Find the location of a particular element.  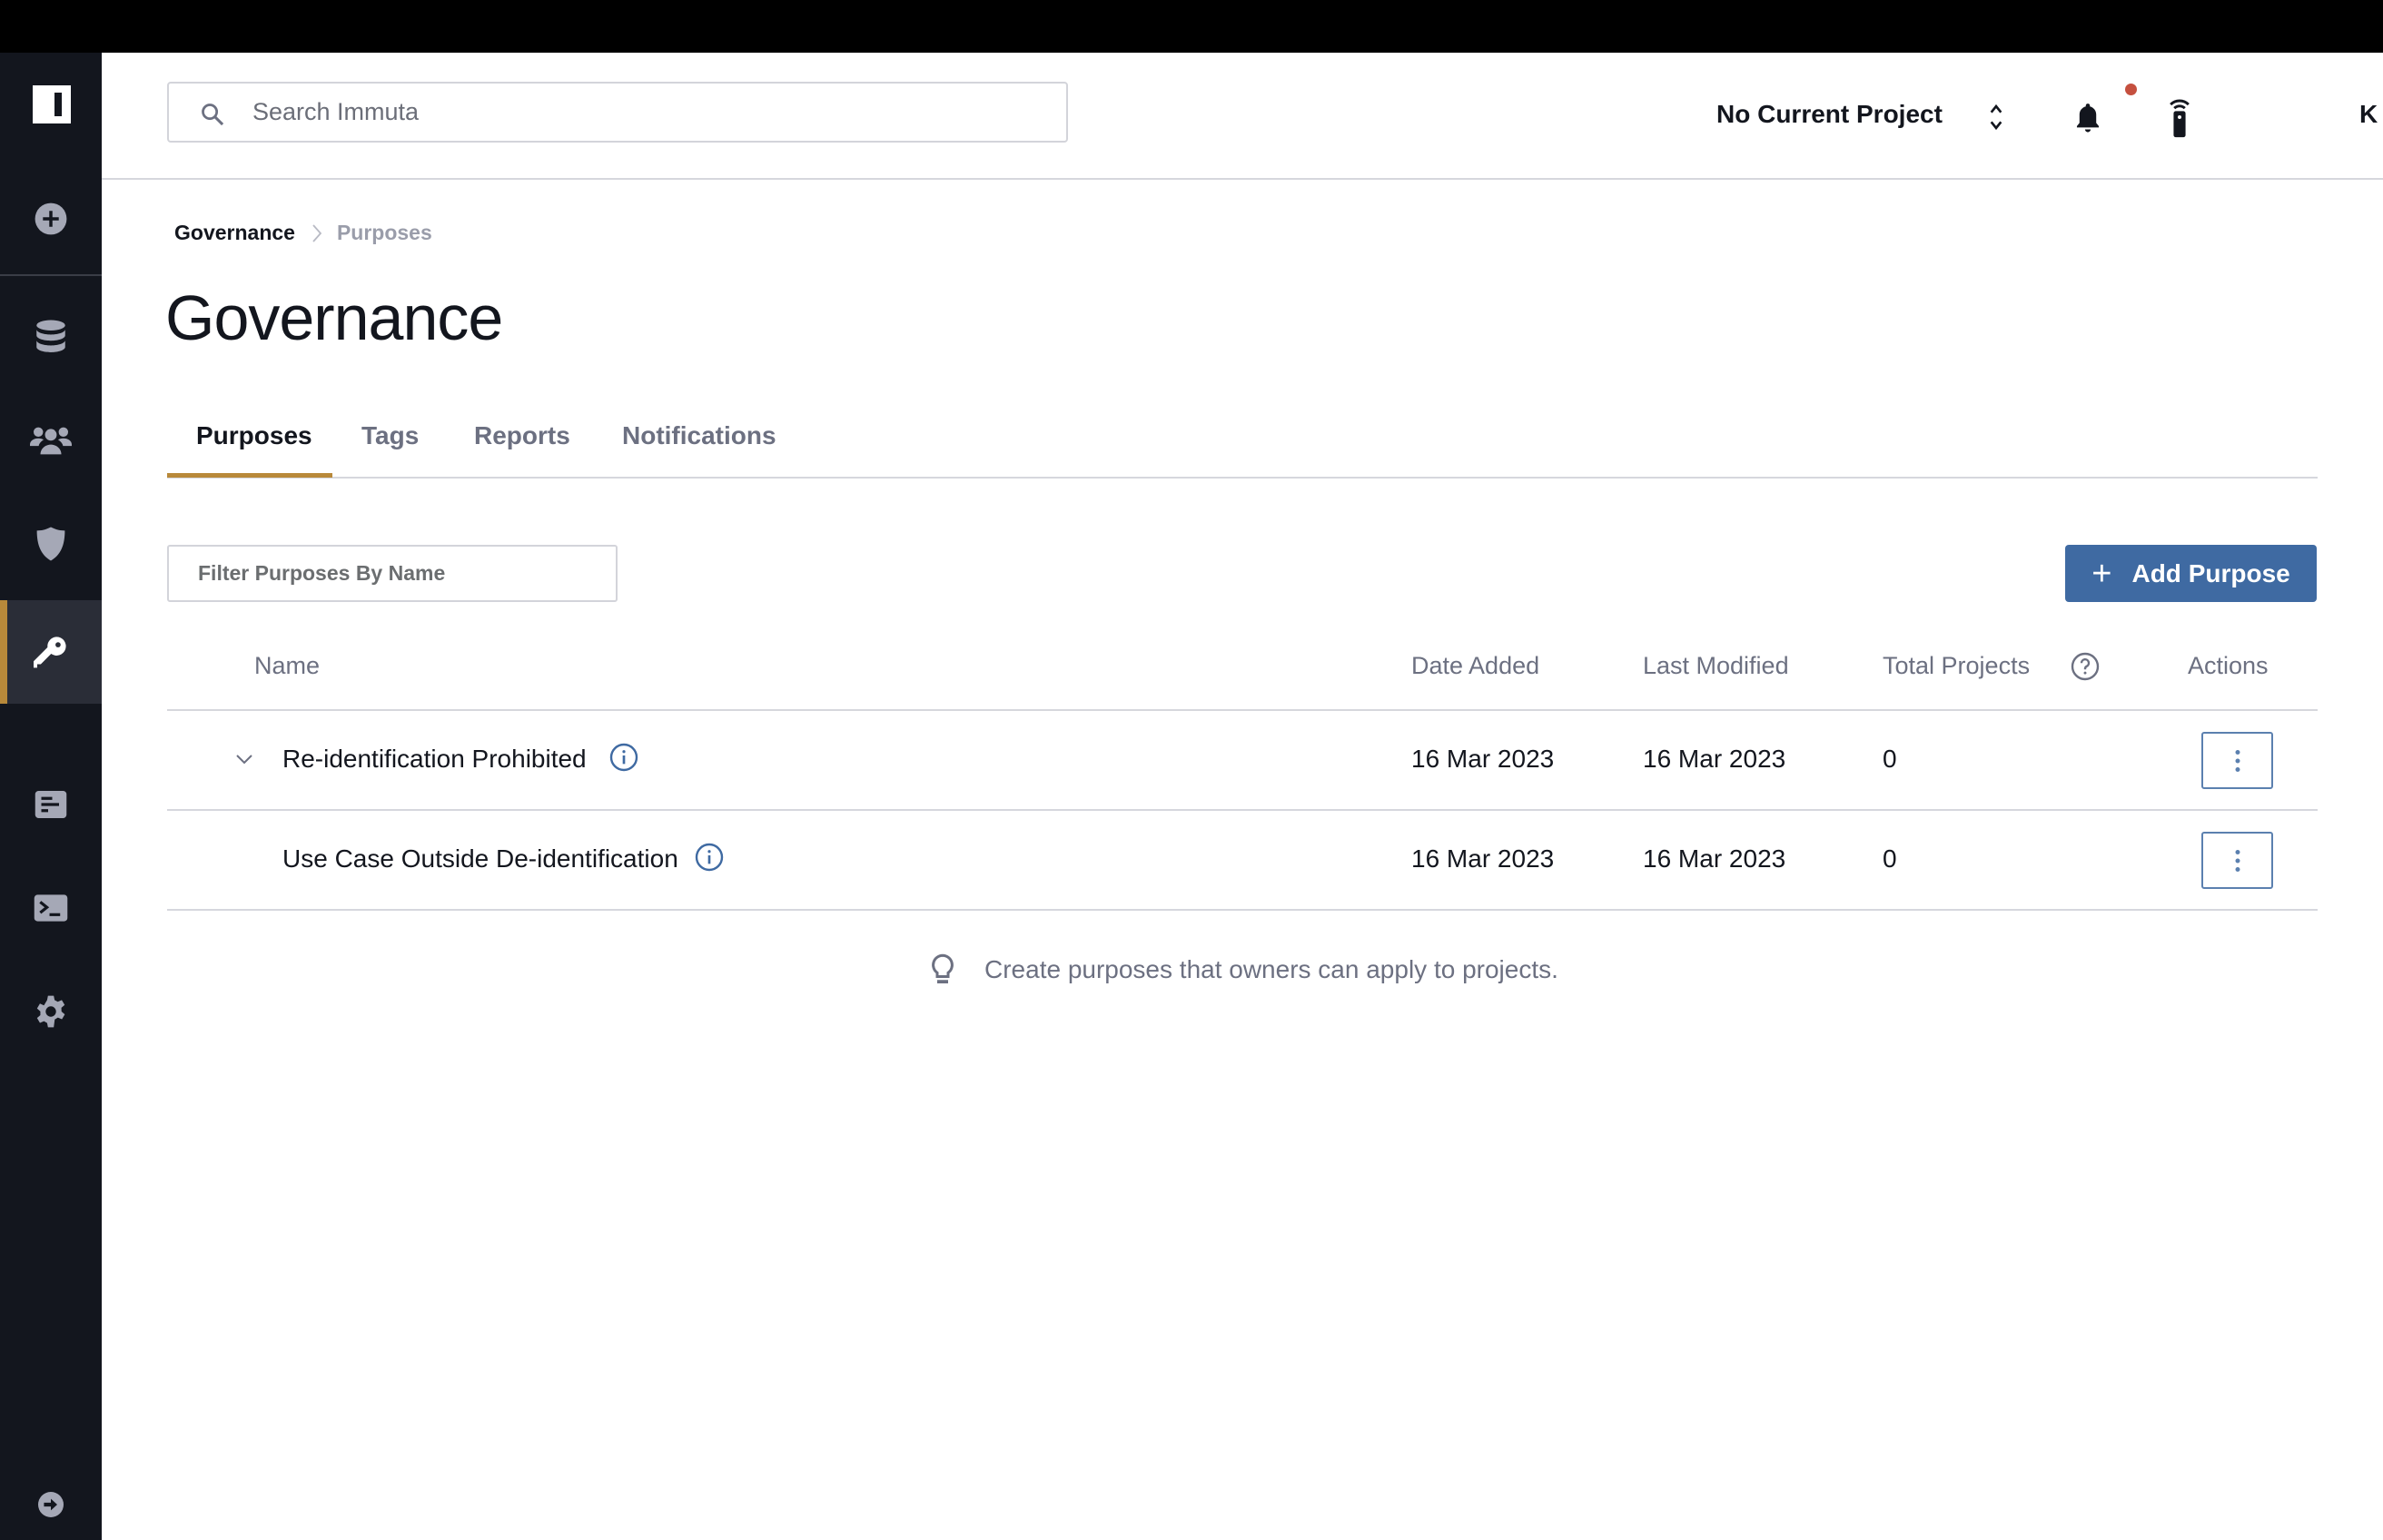

purpose-name: Use Case Outside De-identification is located at coordinates (480, 859).